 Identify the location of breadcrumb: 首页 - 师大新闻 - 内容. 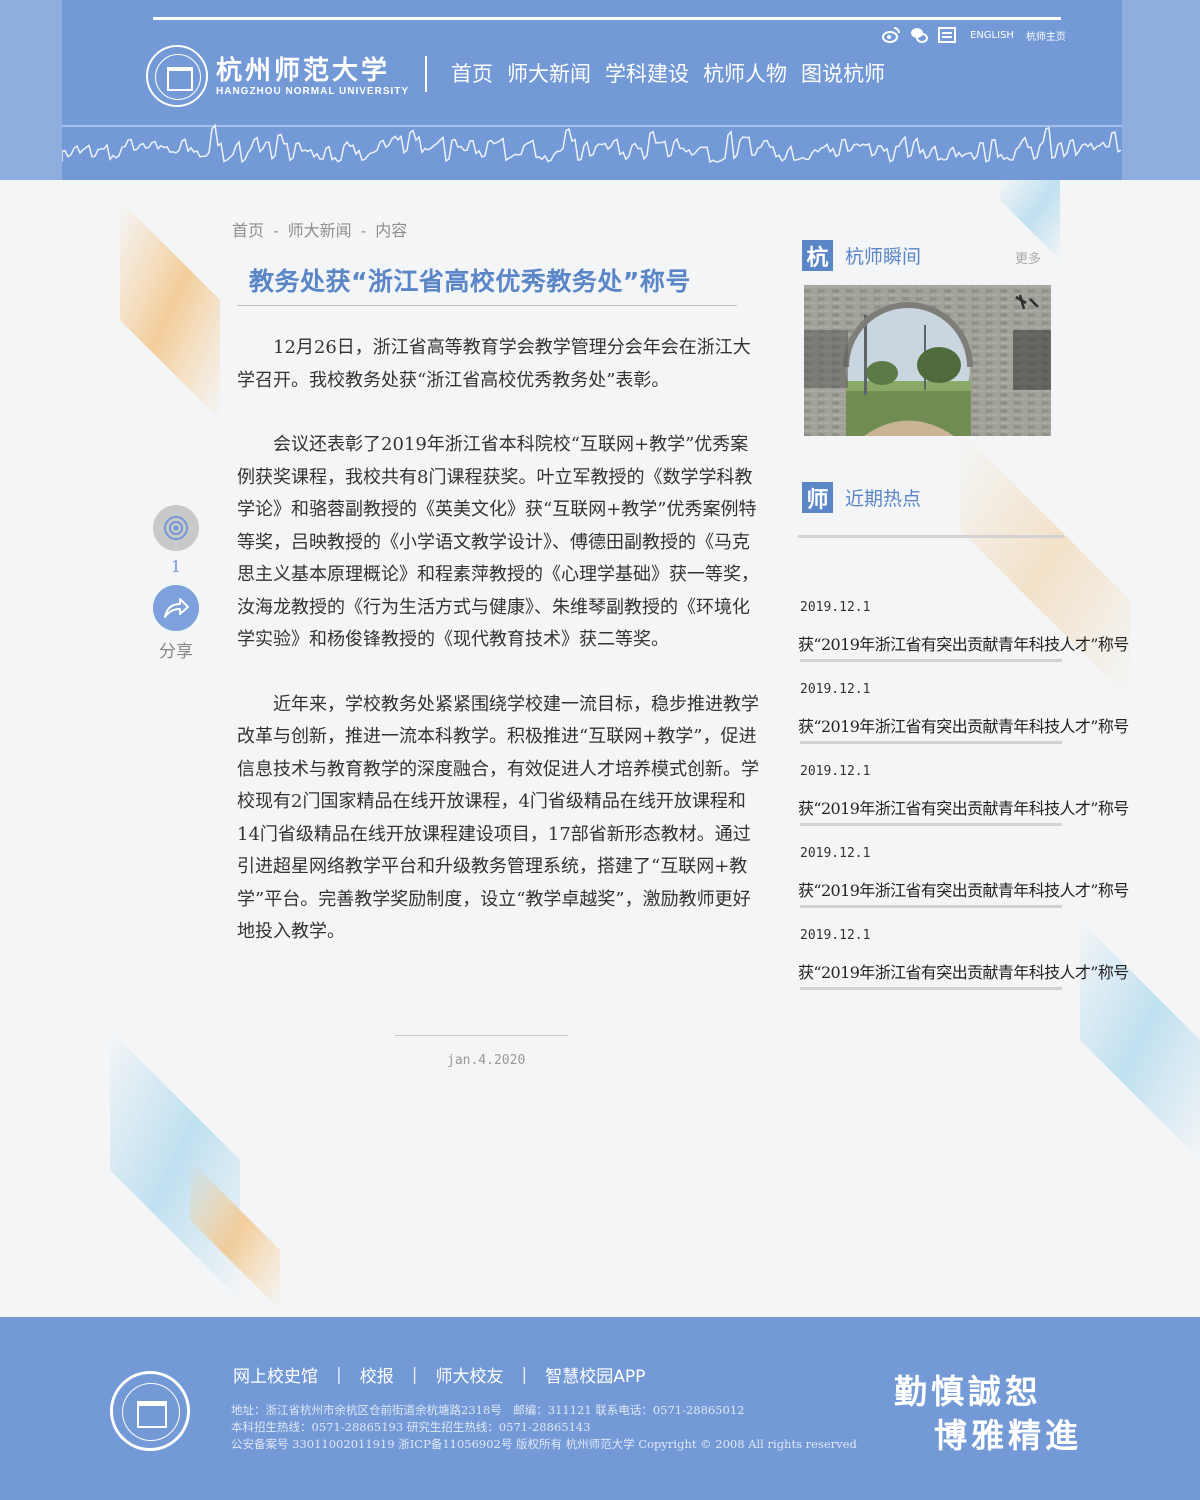
(321, 229).